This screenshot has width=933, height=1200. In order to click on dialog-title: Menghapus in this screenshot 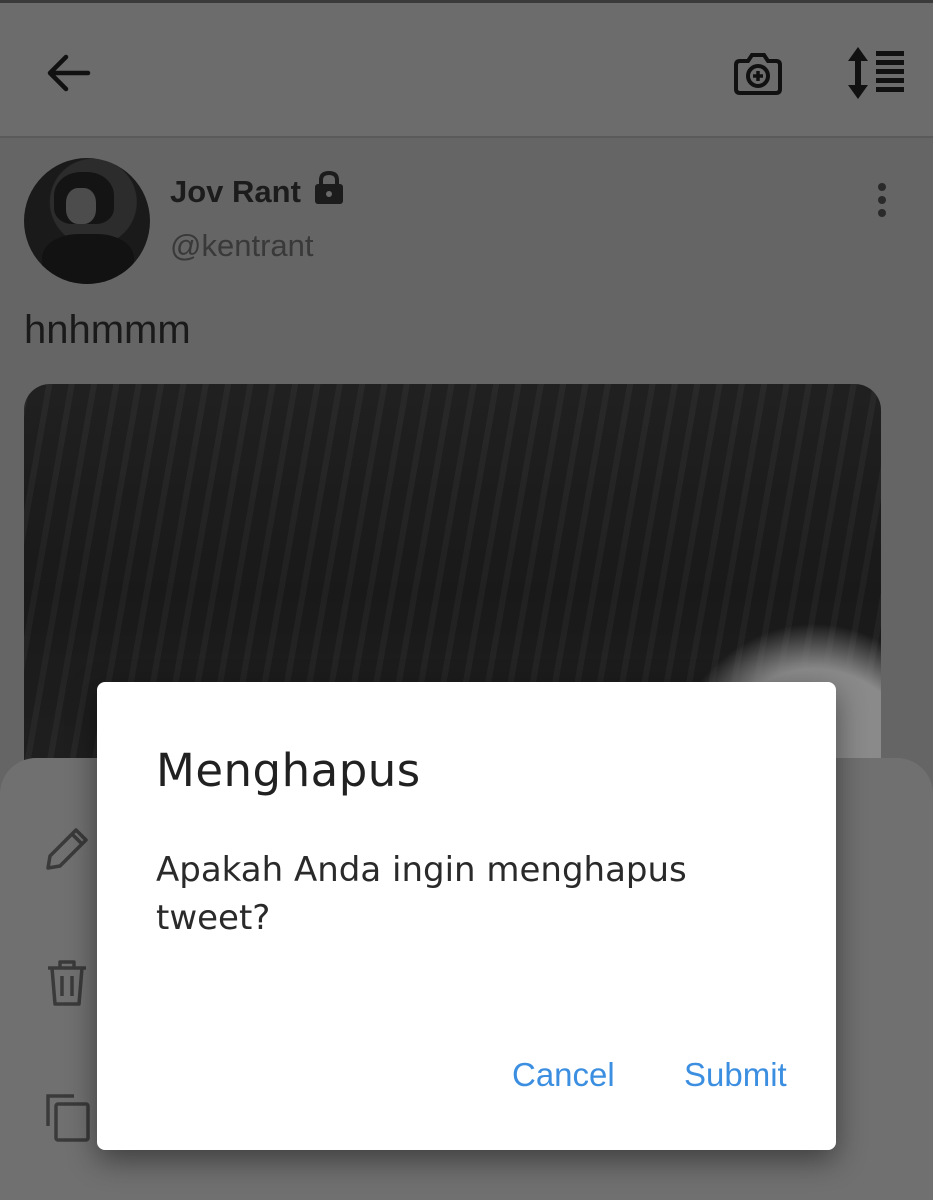, I will do `click(288, 770)`.